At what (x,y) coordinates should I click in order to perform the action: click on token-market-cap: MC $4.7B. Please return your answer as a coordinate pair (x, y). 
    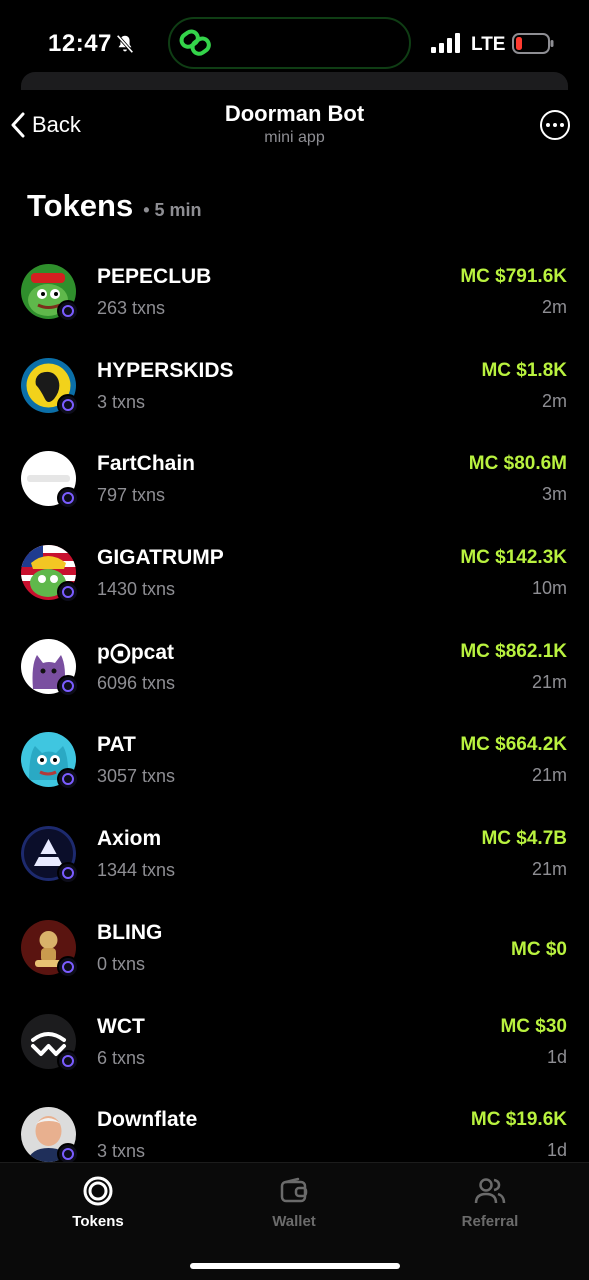
    Looking at the image, I should click on (524, 839).